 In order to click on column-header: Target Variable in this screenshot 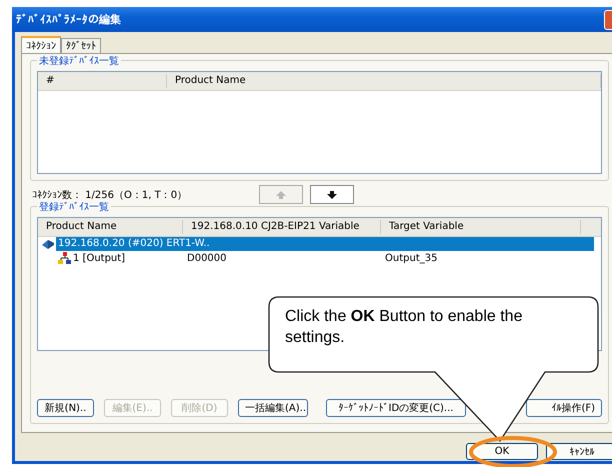, I will do `click(481, 227)`.